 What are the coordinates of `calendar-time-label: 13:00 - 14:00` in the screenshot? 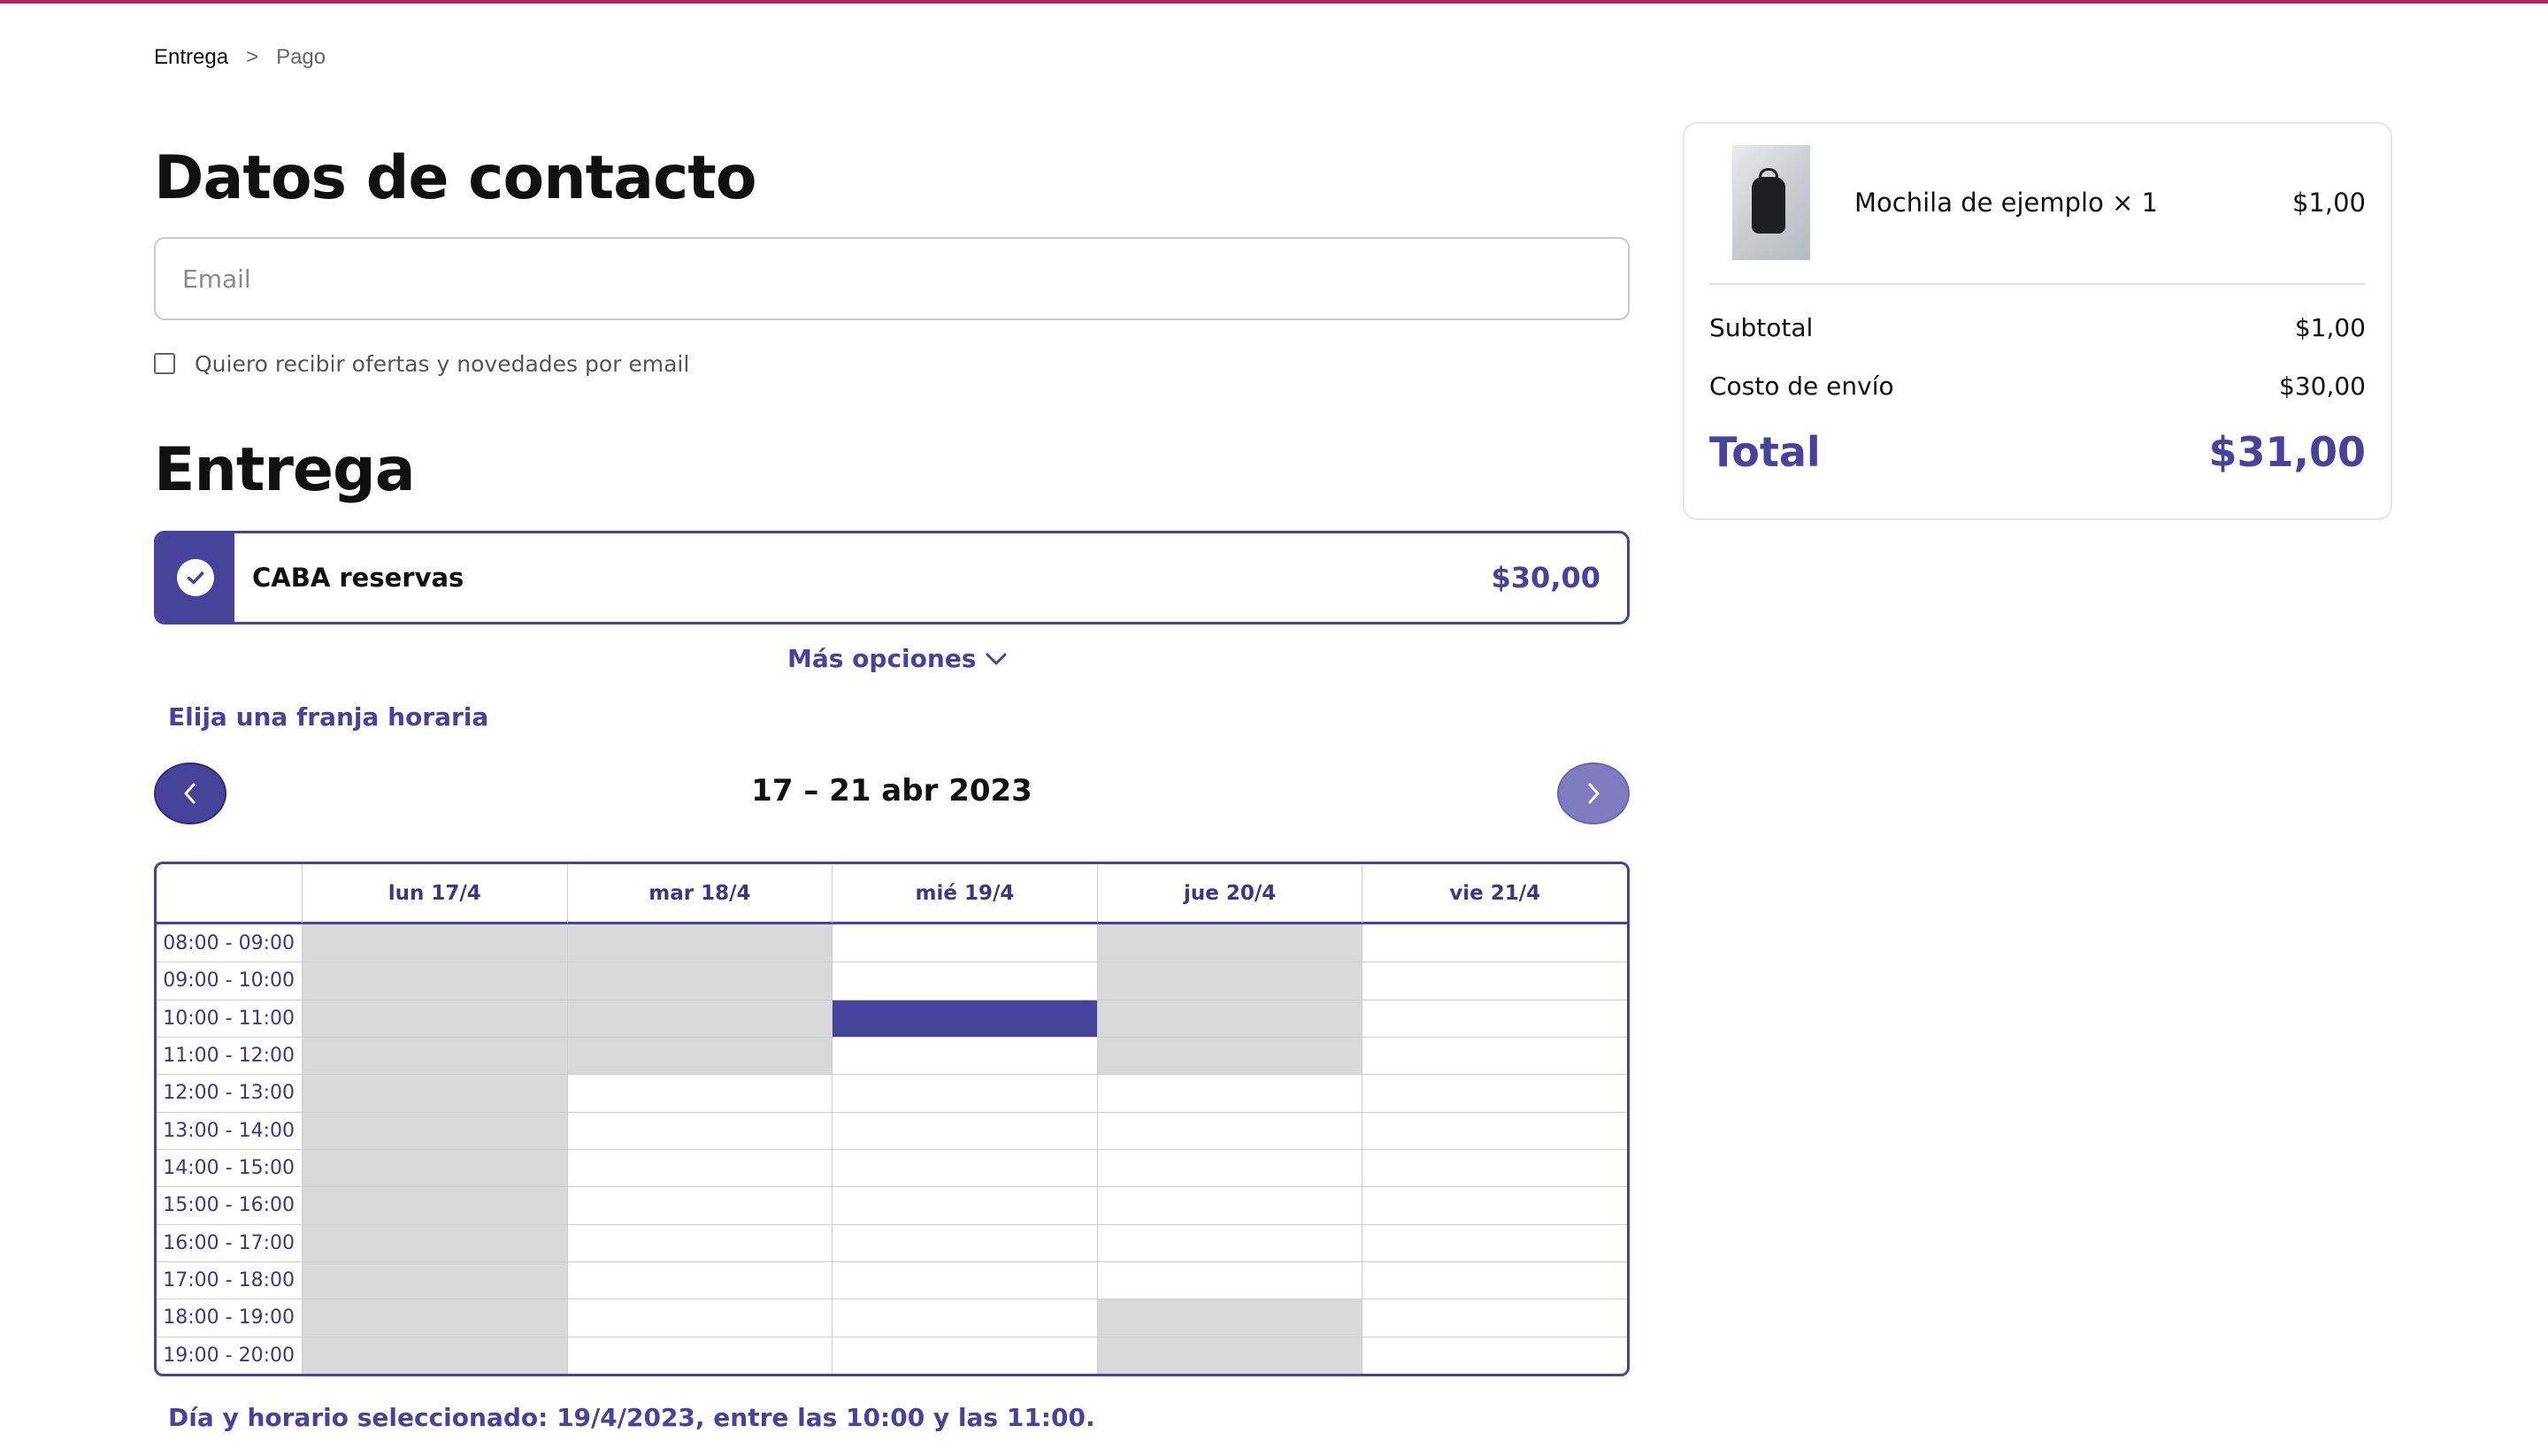 It's located at (229, 1130).